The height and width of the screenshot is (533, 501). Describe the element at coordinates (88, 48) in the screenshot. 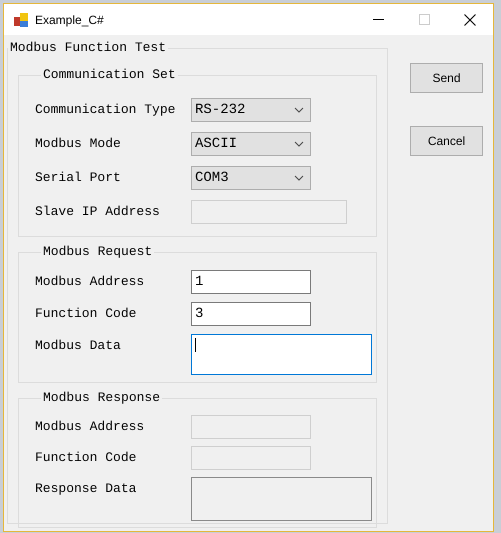

I see `group-title: Modbus Function Test` at that location.